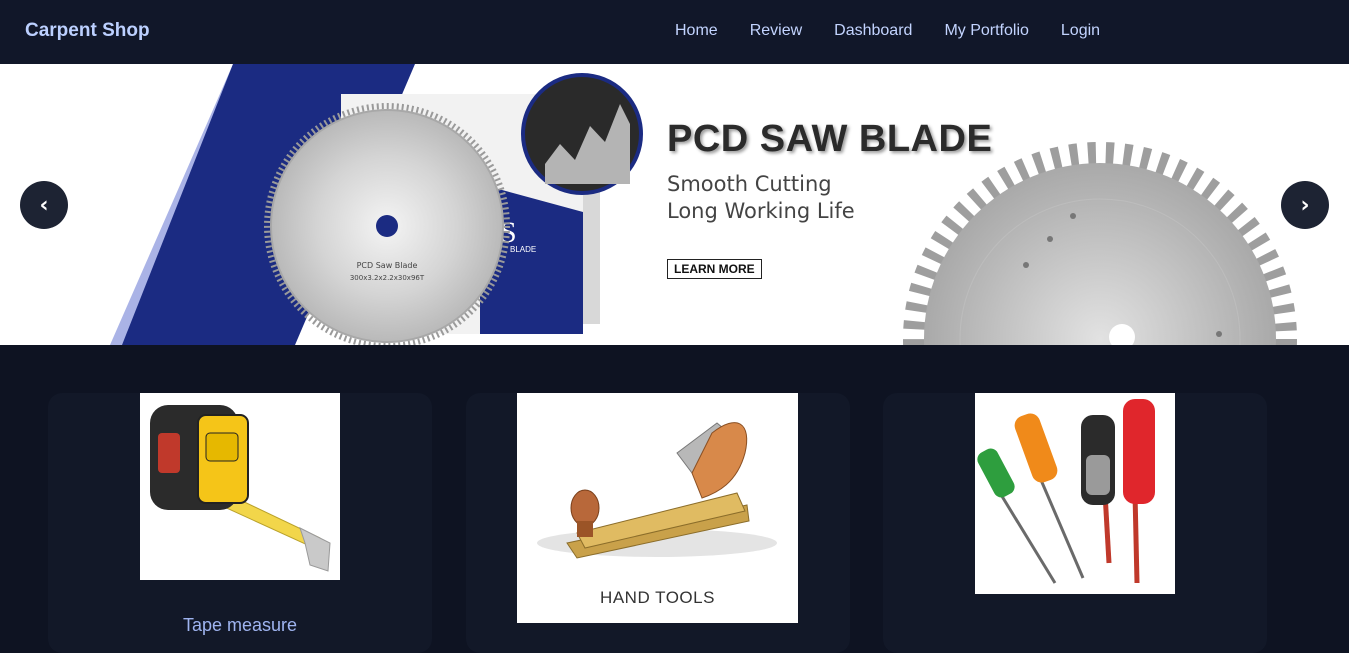 The width and height of the screenshot is (1349, 653). I want to click on nav-login: Login, so click(1080, 31).